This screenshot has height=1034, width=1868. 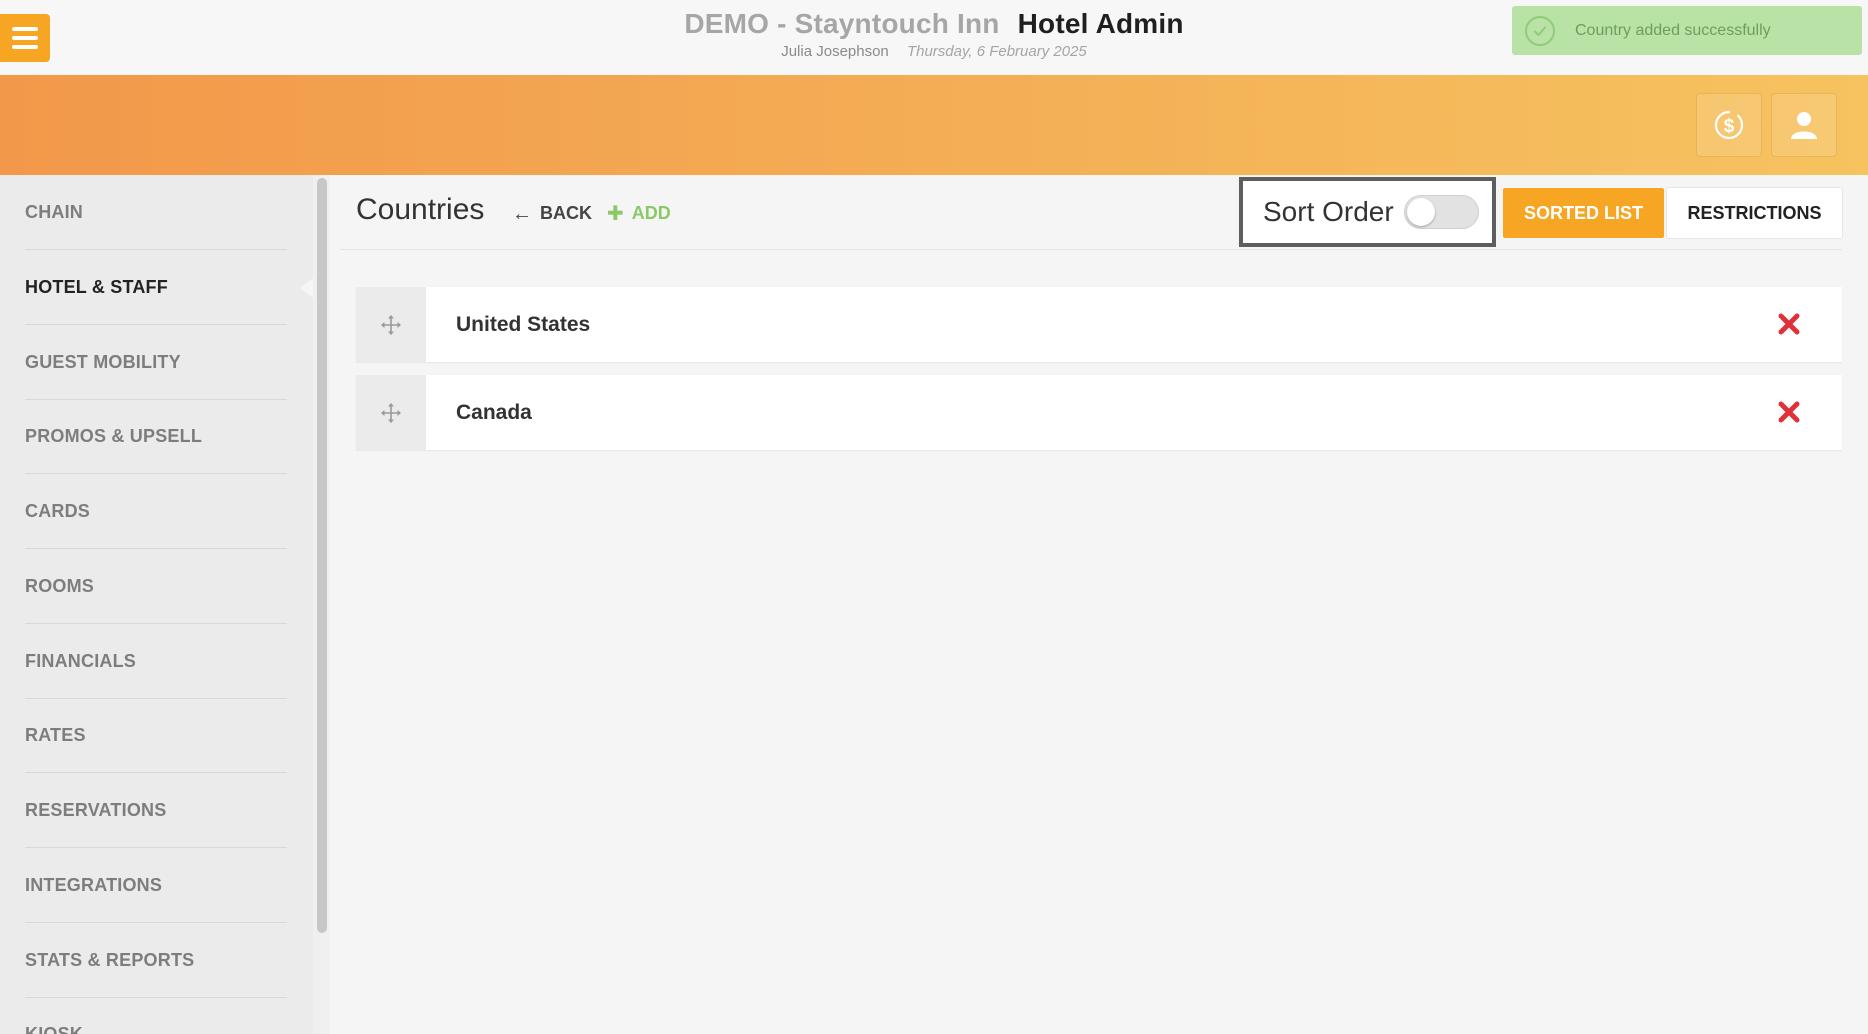 I want to click on tab-restrictions: RESTRICTIONS, so click(x=1754, y=213).